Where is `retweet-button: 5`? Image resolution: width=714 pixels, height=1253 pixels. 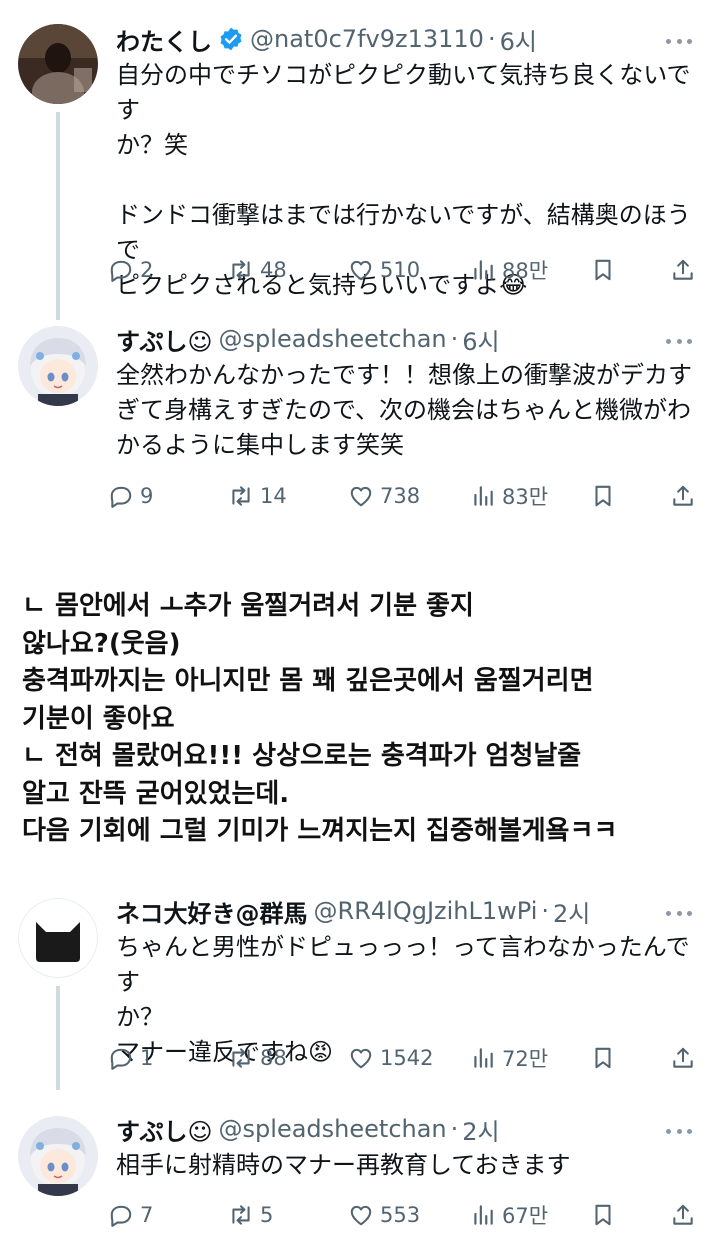 retweet-button: 5 is located at coordinates (250, 1215).